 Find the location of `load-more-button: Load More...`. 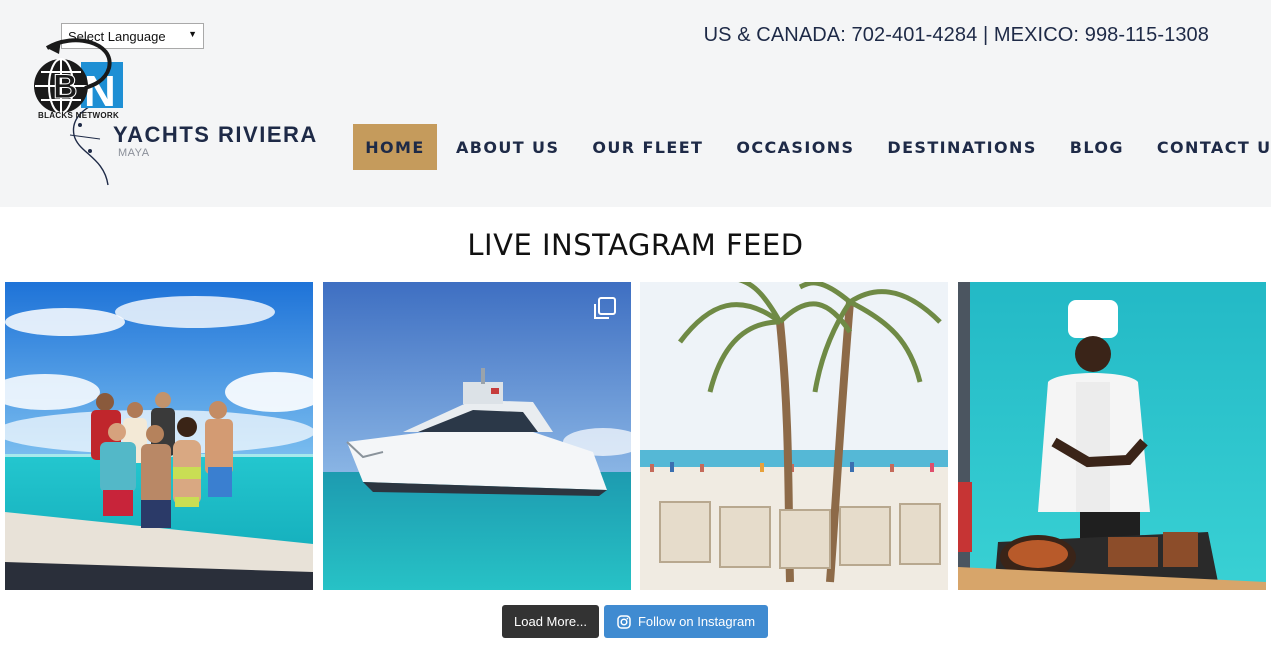

load-more-button: Load More... is located at coordinates (550, 621).